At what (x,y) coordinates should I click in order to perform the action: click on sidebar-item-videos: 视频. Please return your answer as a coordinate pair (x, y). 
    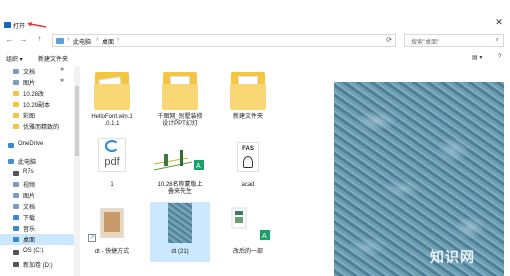
    Looking at the image, I should click on (37, 184).